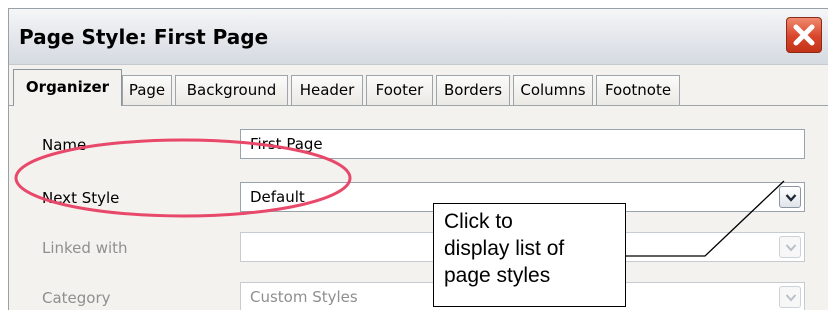 The height and width of the screenshot is (310, 828). I want to click on callout-pointer-line, so click(705, 218).